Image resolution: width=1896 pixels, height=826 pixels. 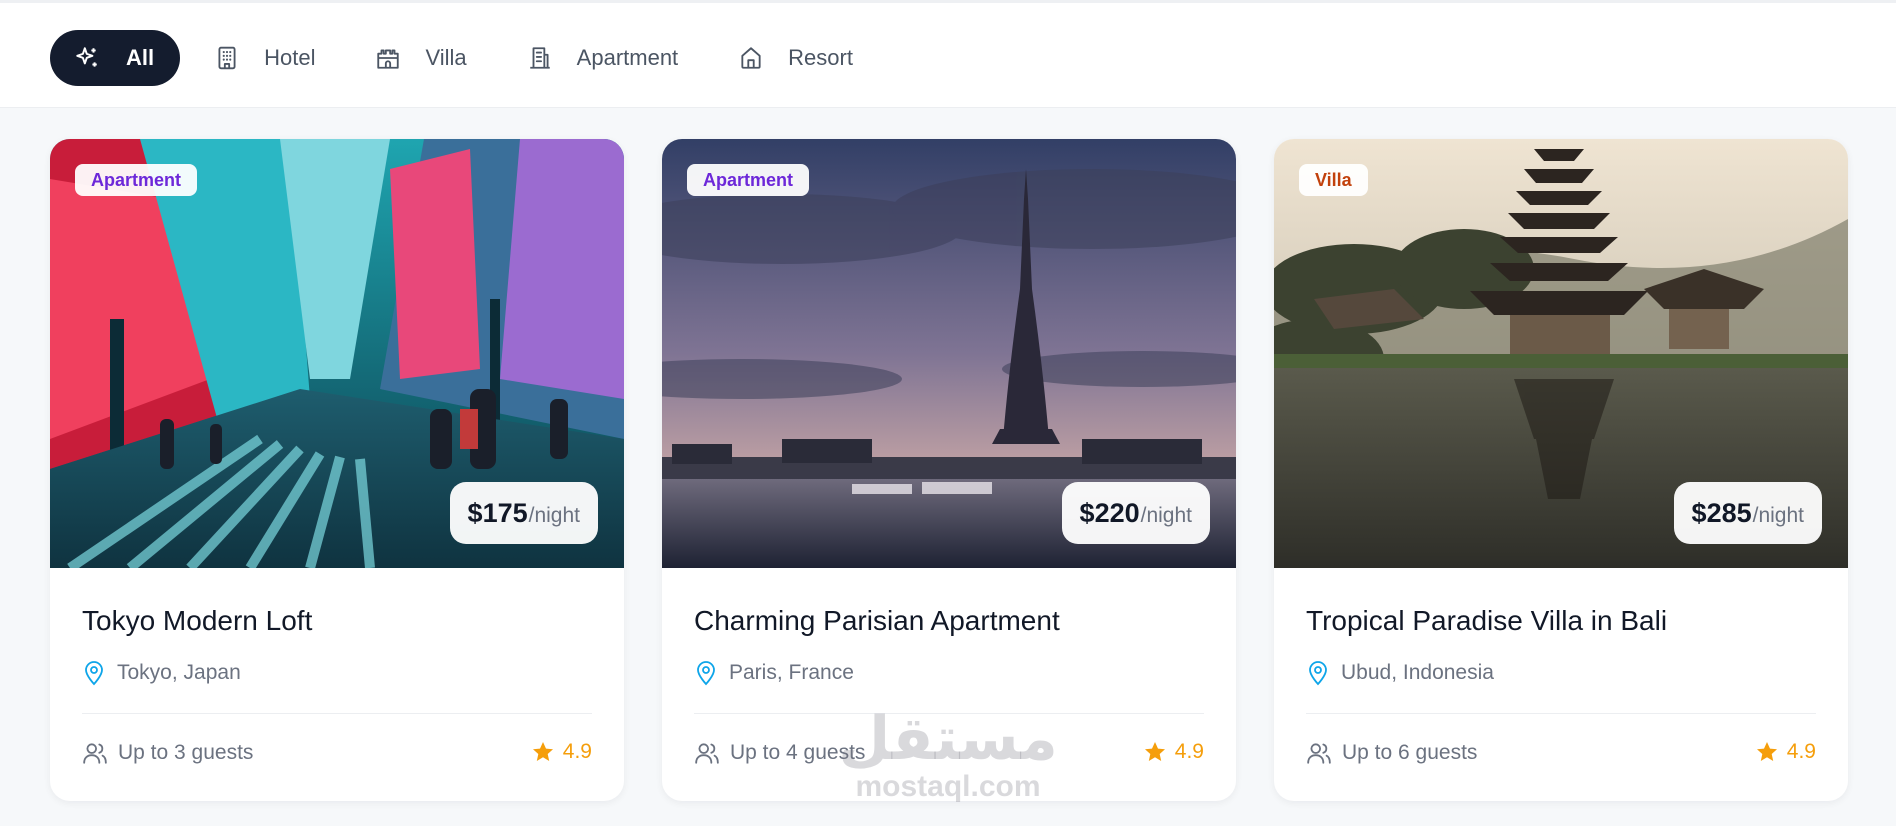 I want to click on filter-hotel: Hotel, so click(x=264, y=58).